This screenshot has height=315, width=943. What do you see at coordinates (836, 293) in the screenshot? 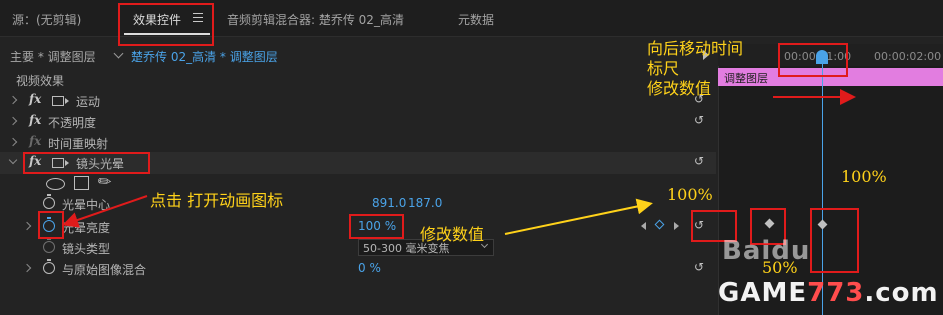
I see `watermark-number-text: 773` at bounding box center [836, 293].